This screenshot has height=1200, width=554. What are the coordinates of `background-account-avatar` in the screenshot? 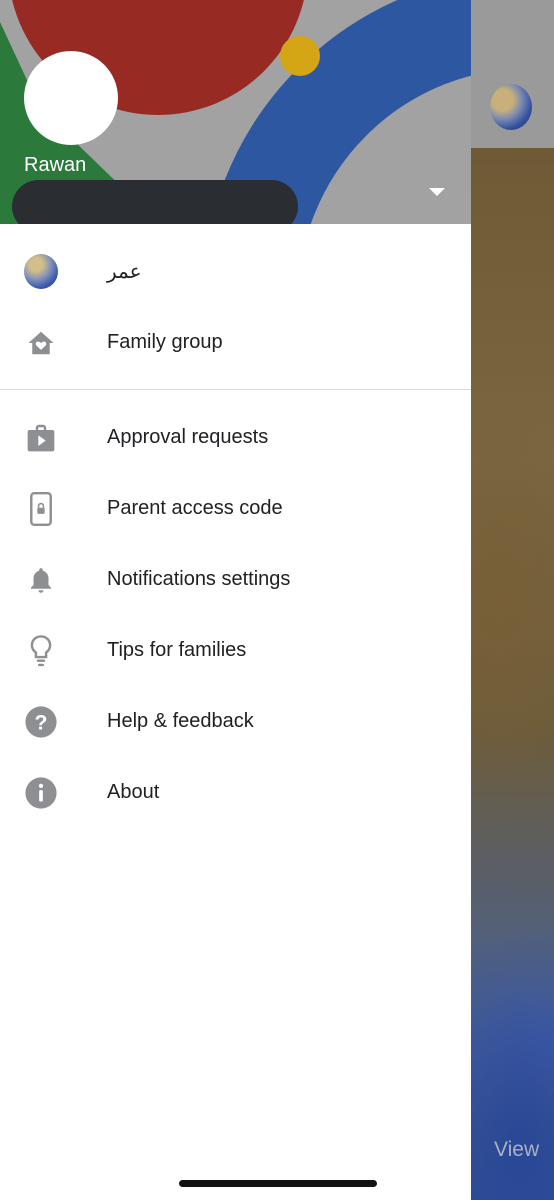 It's located at (511, 107).